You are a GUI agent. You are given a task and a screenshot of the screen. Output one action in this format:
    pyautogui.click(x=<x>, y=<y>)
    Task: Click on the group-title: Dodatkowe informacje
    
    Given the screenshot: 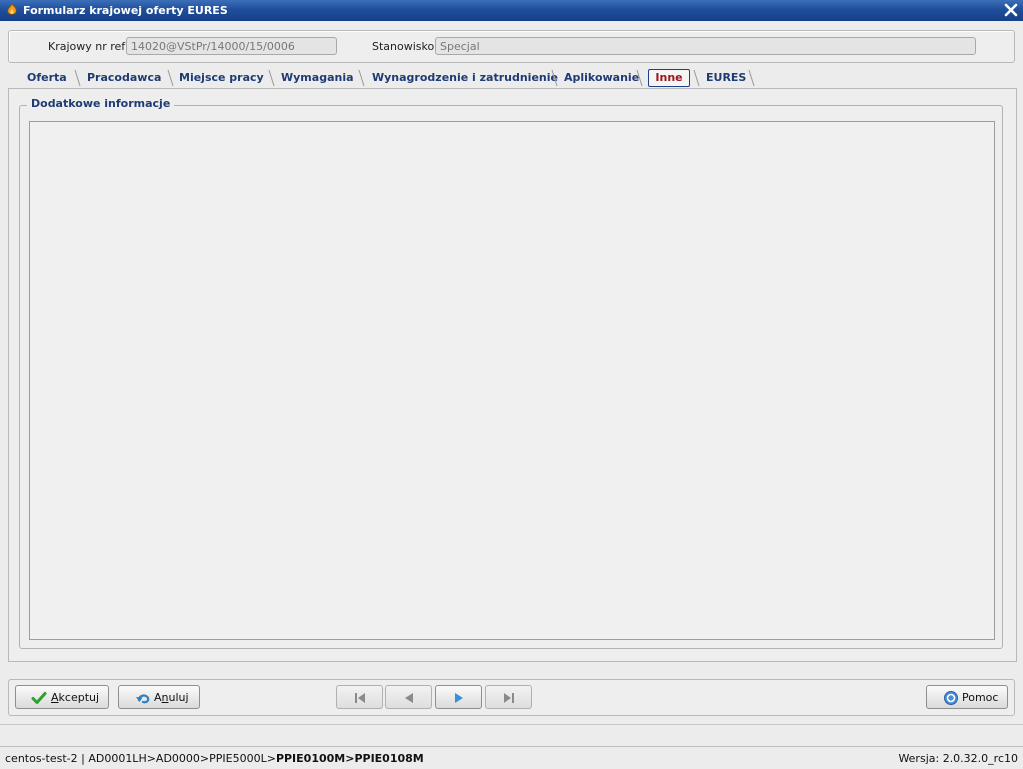 What is the action you would take?
    pyautogui.click(x=101, y=103)
    